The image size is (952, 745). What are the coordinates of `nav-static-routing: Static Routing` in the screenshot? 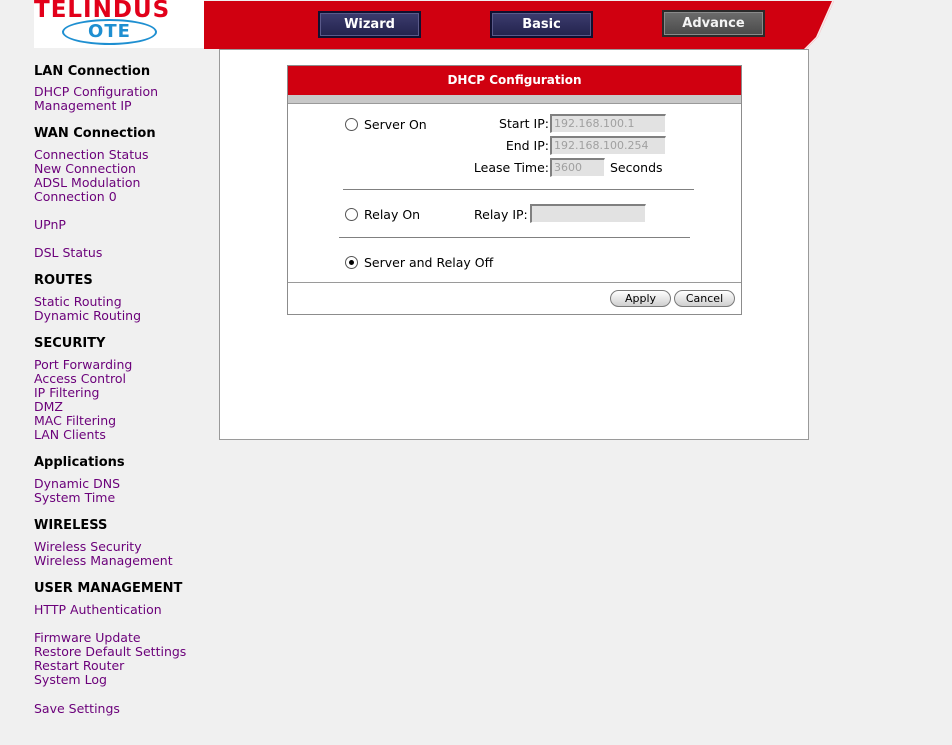 It's located at (78, 301).